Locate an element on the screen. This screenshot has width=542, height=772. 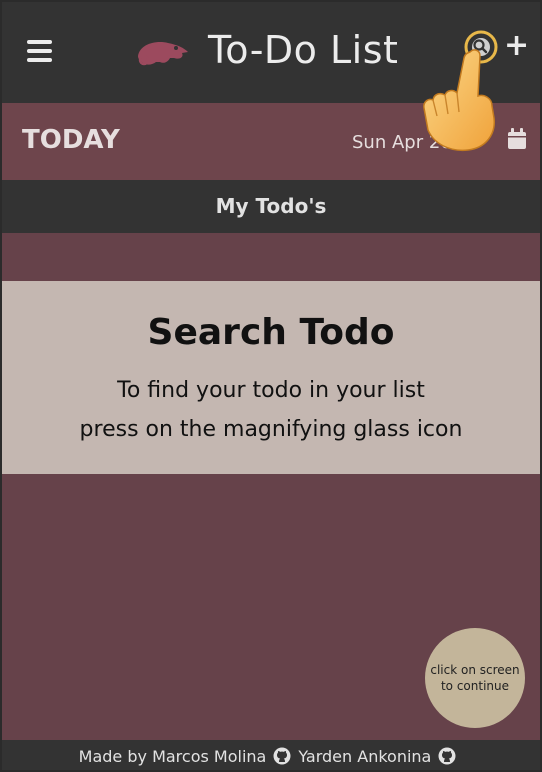
footer-author-2: Yarden Ankonina is located at coordinates (365, 756).